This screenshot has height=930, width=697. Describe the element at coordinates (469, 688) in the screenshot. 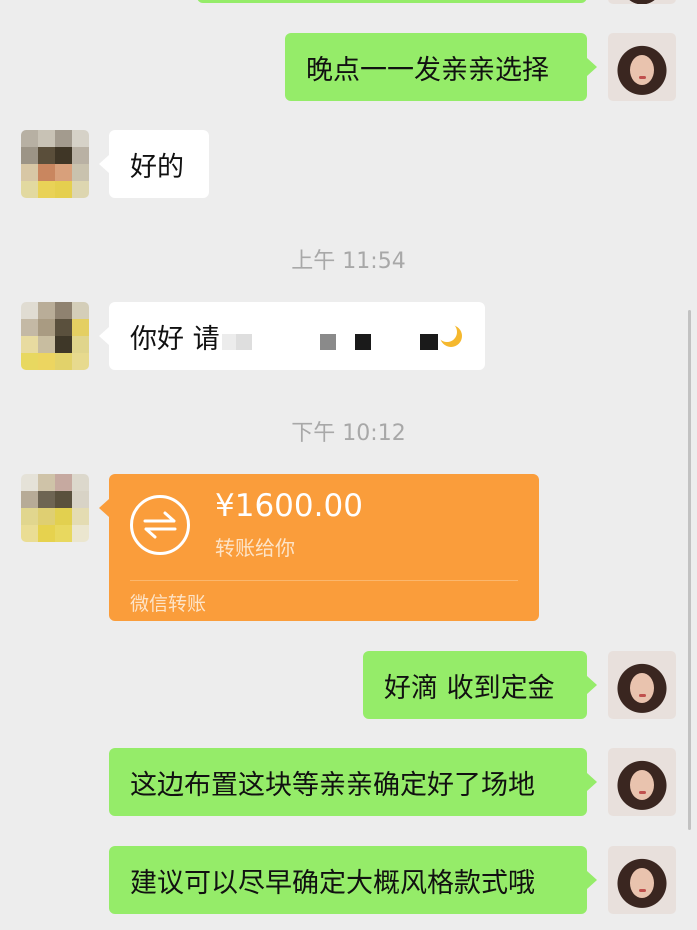

I see `message-text: 好滴 收到定金` at that location.